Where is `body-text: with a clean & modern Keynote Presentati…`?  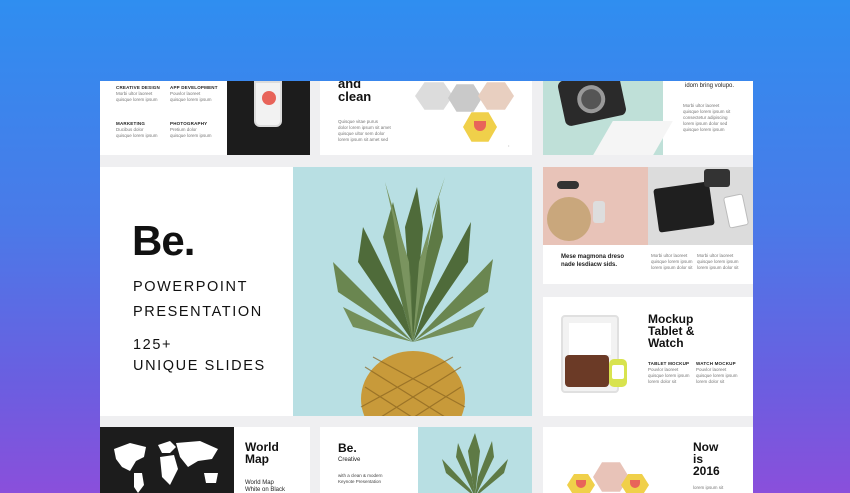 body-text: with a clean & modern Keynote Presentati… is located at coordinates (360, 478).